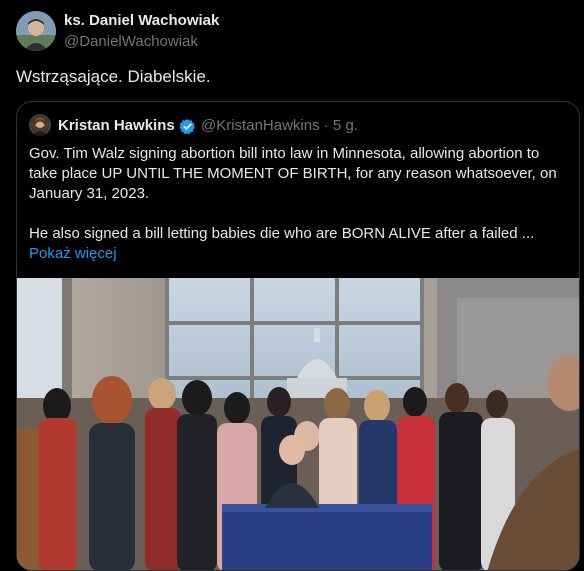 Image resolution: width=584 pixels, height=571 pixels. I want to click on tweet-text: Wstrząsające. Diabelskie., so click(113, 76).